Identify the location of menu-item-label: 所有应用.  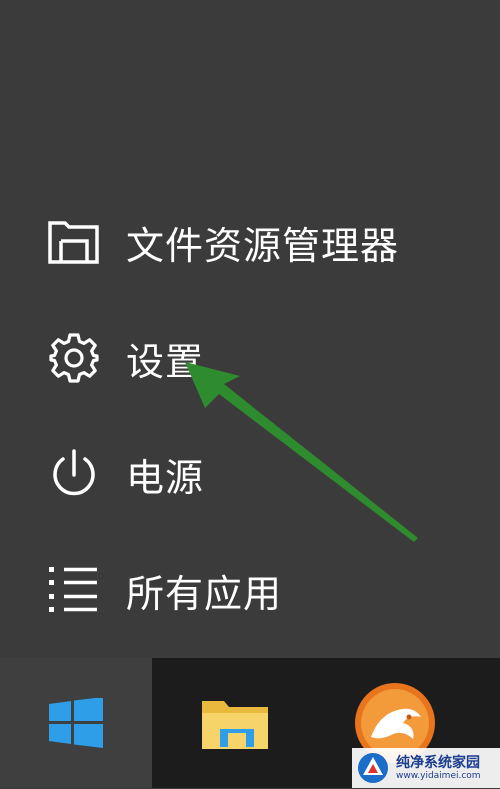
(204, 593).